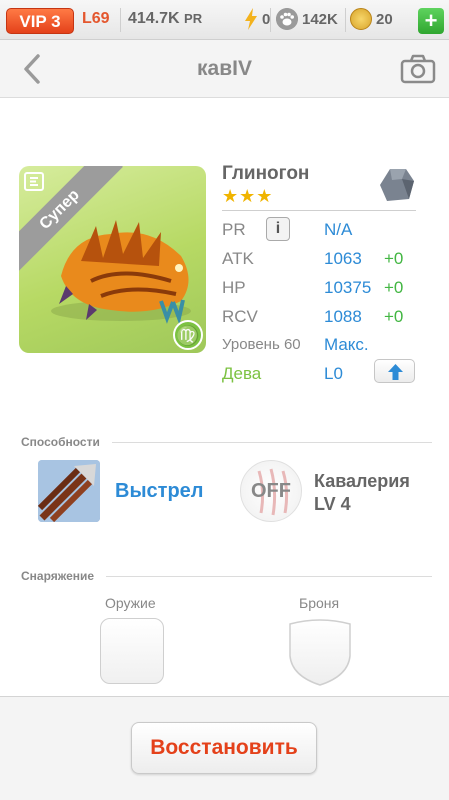 This screenshot has width=449, height=800. What do you see at coordinates (343, 258) in the screenshot?
I see `atk-value: 1063` at bounding box center [343, 258].